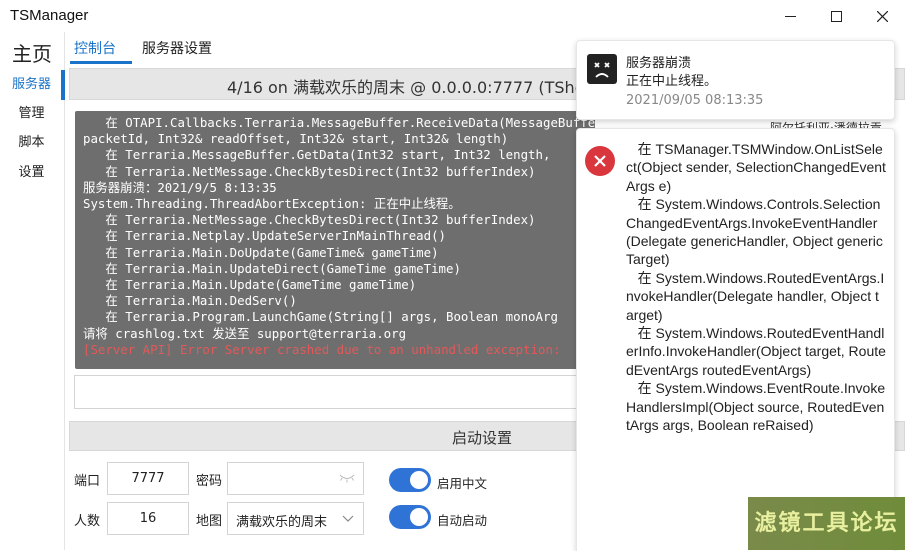  I want to click on minimize-button, so click(790, 16).